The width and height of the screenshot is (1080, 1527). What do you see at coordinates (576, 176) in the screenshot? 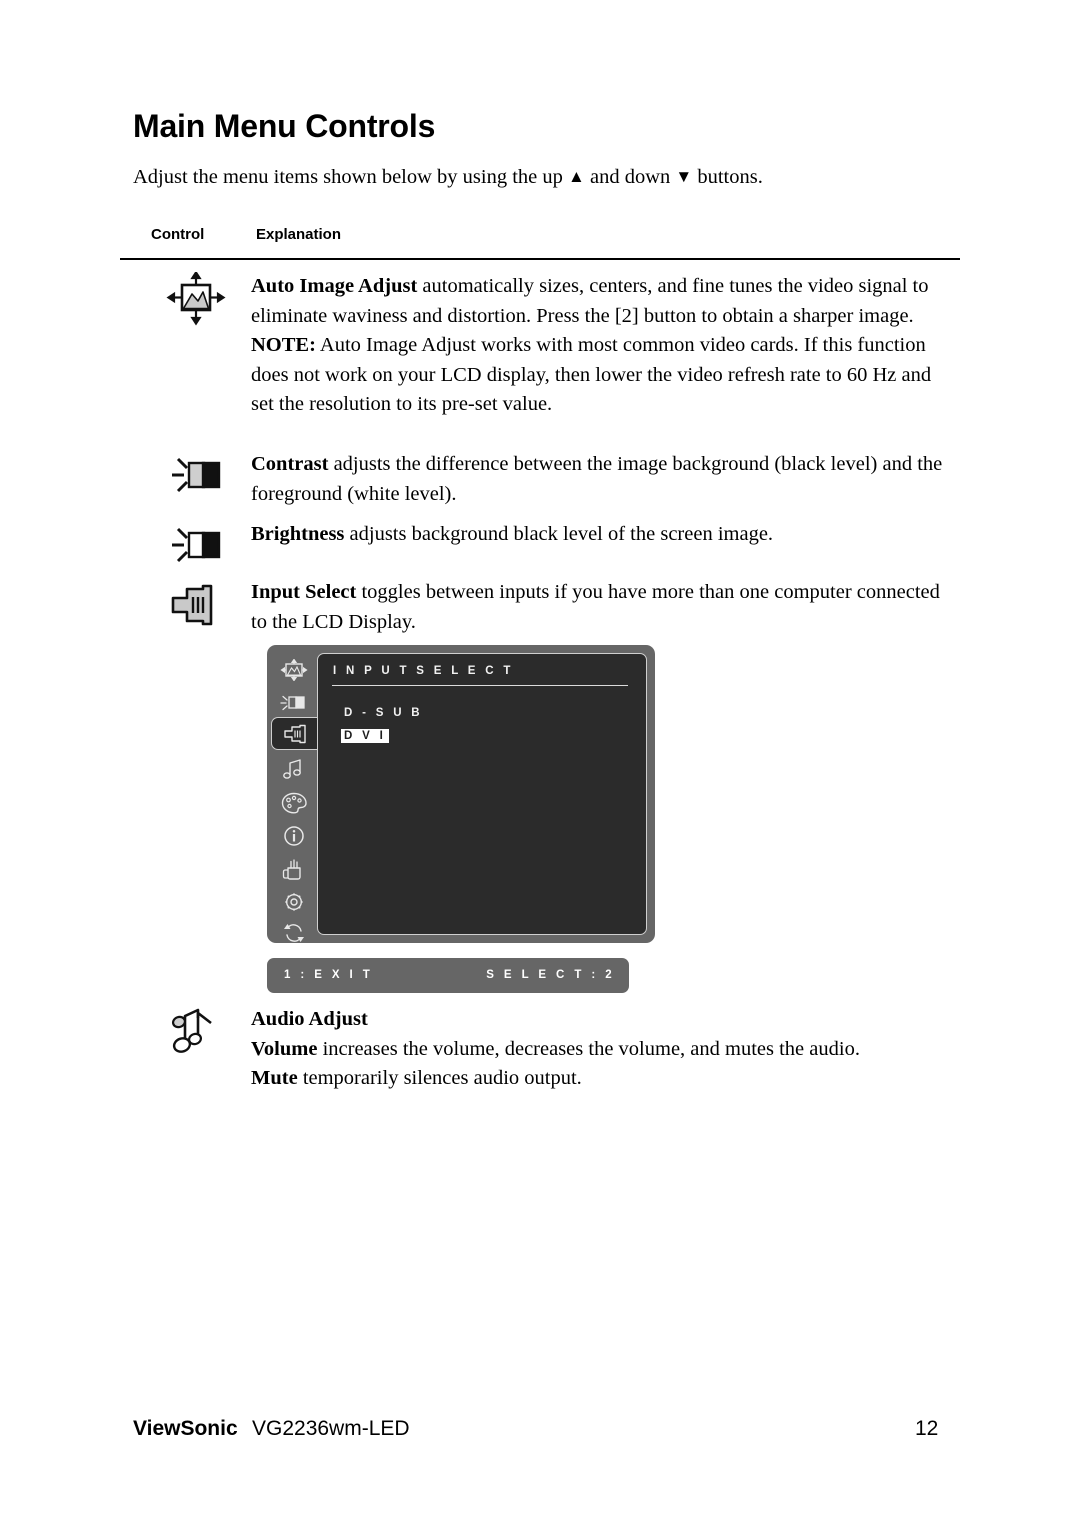
I see `up-triangle-icon: ▲` at bounding box center [576, 176].